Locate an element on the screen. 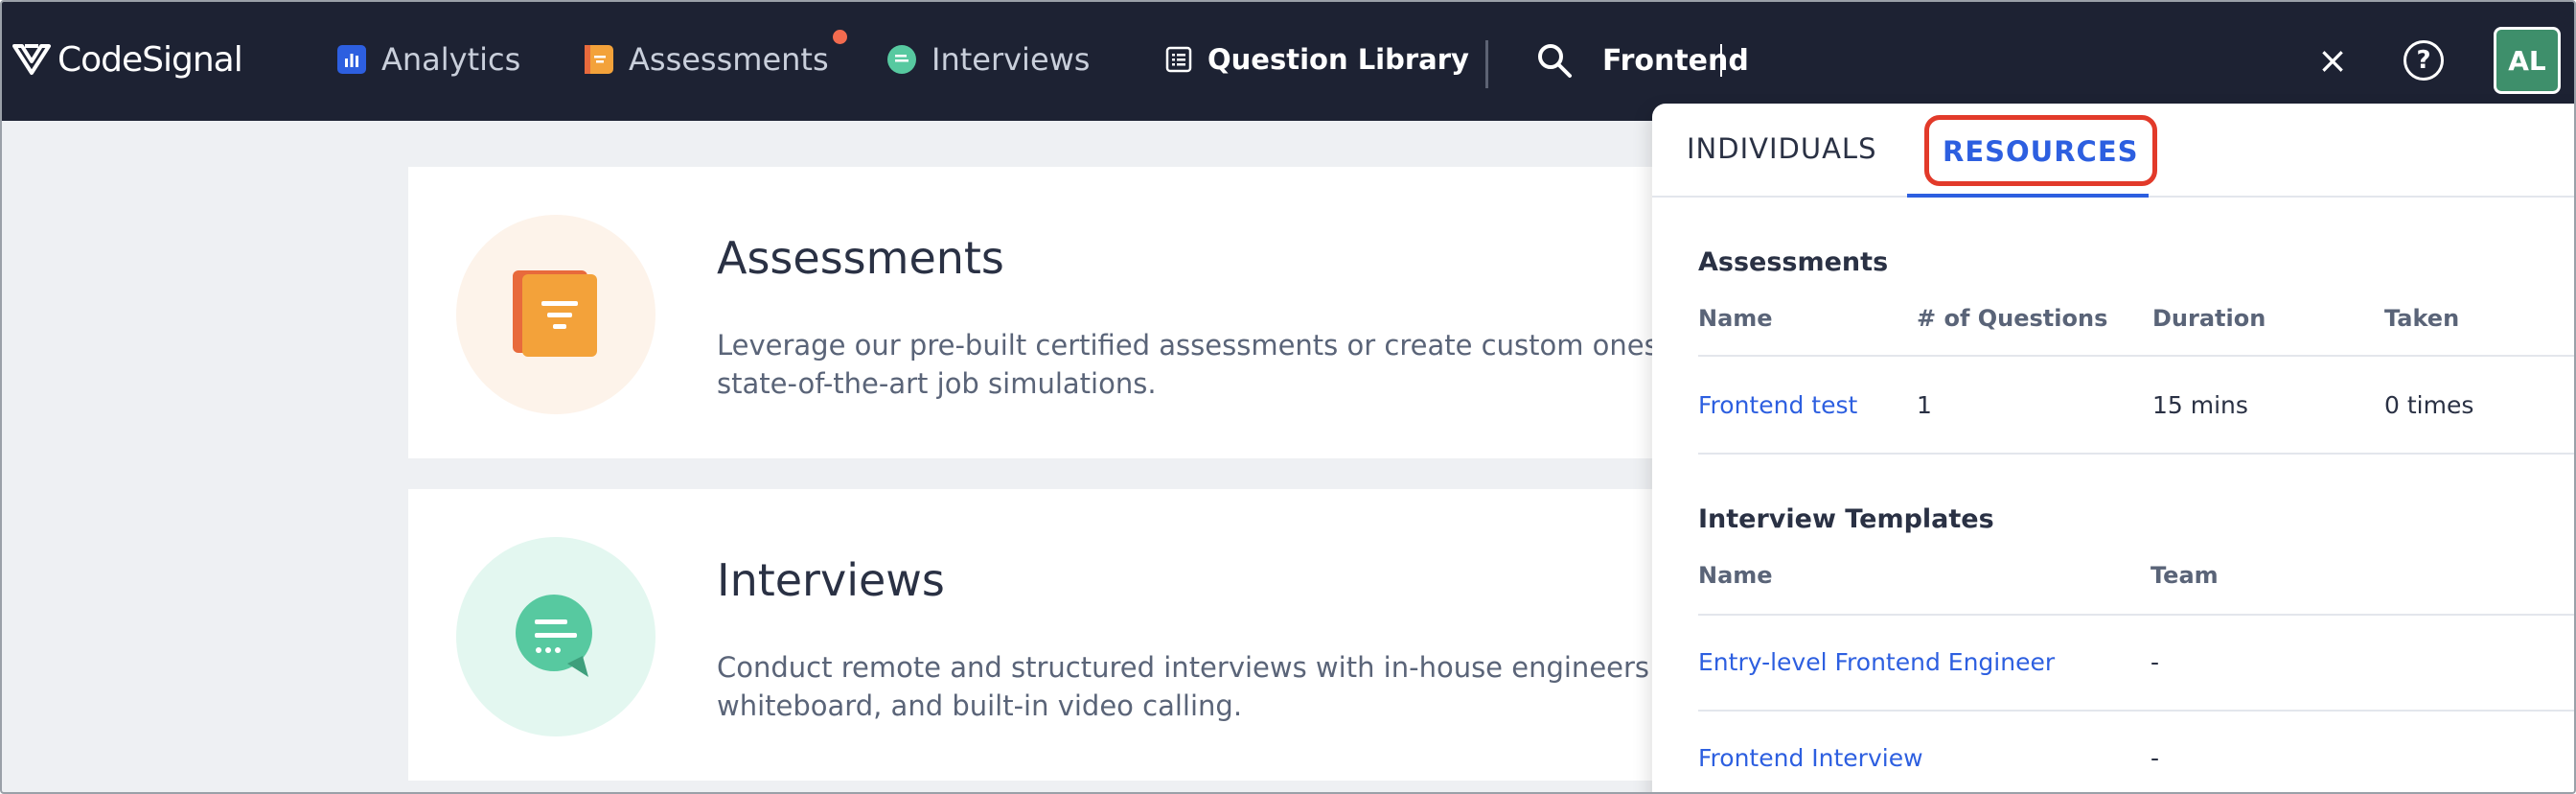  card-title: Interviews is located at coordinates (831, 580).